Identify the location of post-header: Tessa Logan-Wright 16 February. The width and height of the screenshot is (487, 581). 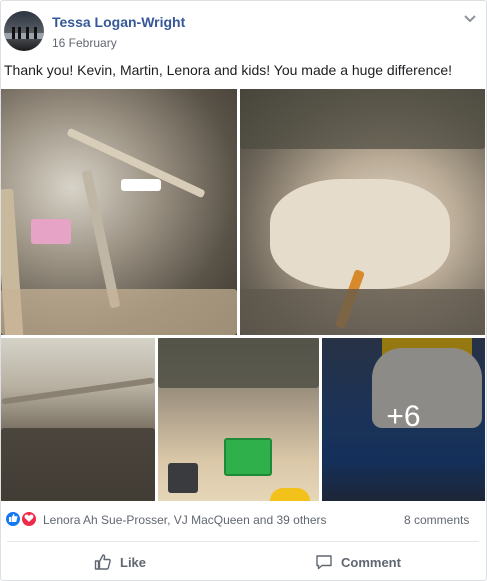
(244, 30).